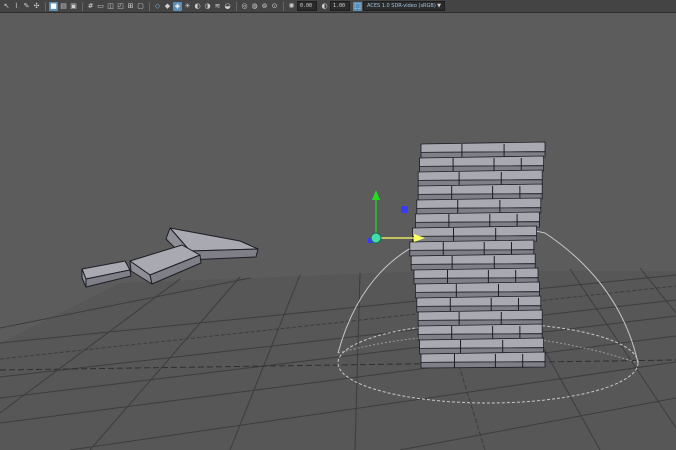 The image size is (676, 450). Describe the element at coordinates (274, 6) in the screenshot. I see `backface-icon: ⊙` at that location.